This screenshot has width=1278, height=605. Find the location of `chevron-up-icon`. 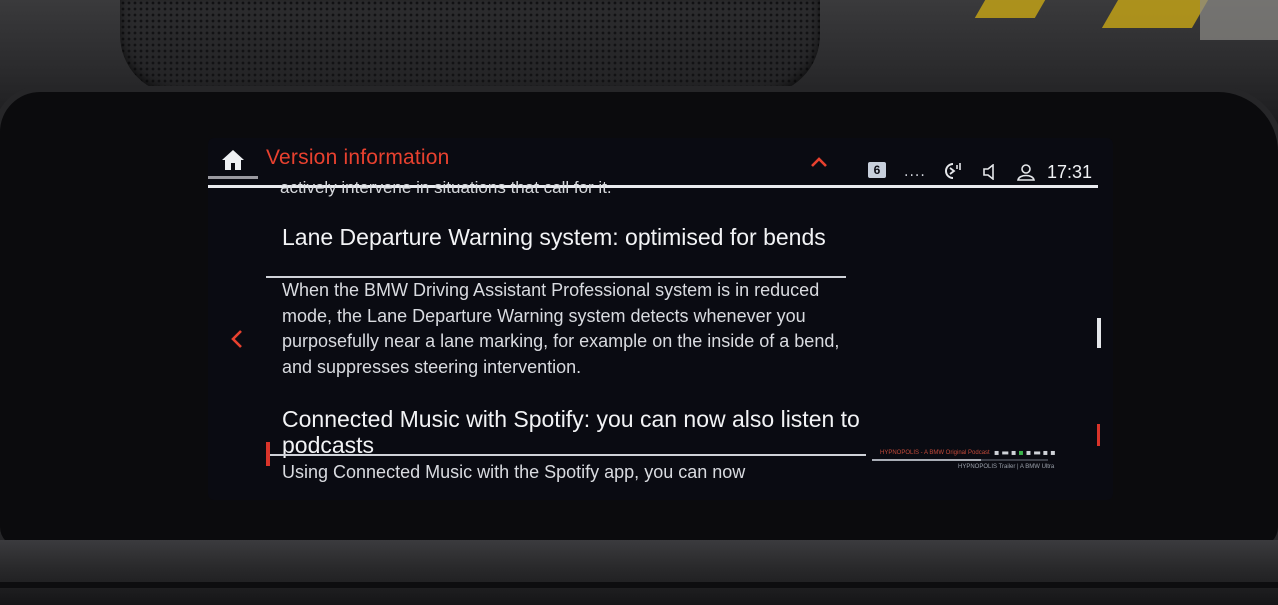

chevron-up-icon is located at coordinates (819, 162).